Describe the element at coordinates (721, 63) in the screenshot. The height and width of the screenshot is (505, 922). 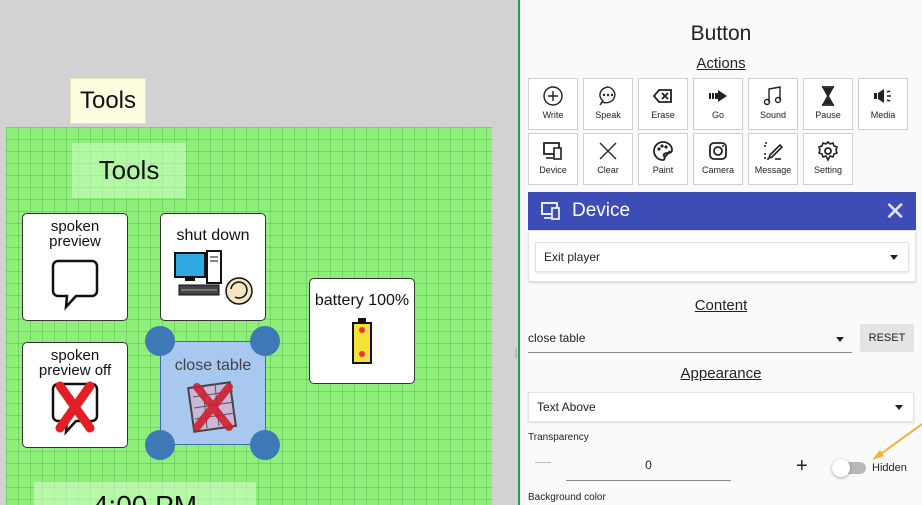
I see `actions-heading: Actions` at that location.